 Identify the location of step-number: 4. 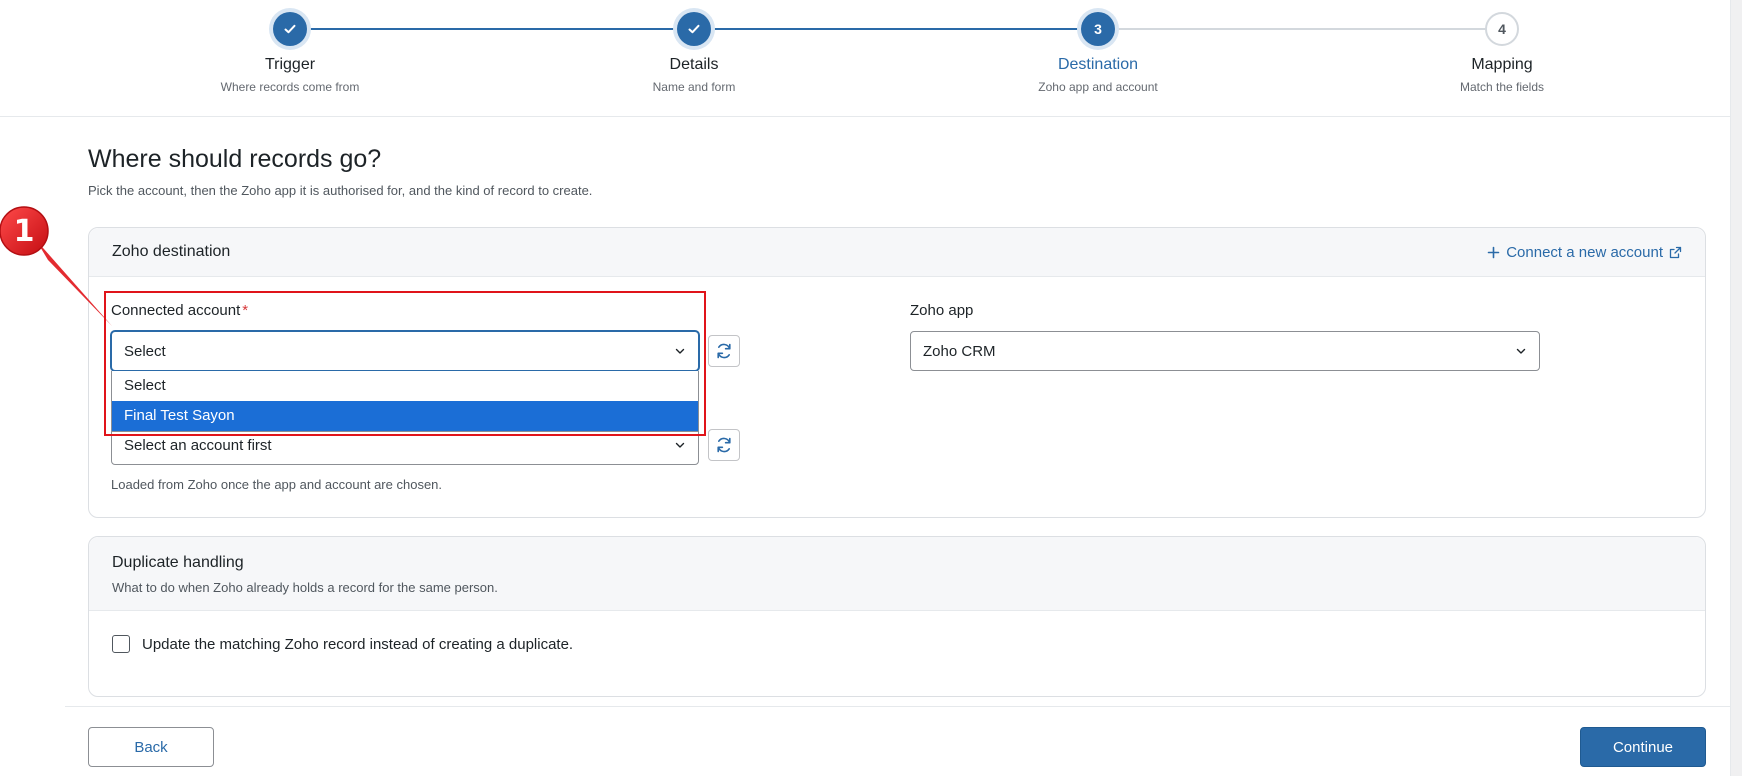
(1502, 29).